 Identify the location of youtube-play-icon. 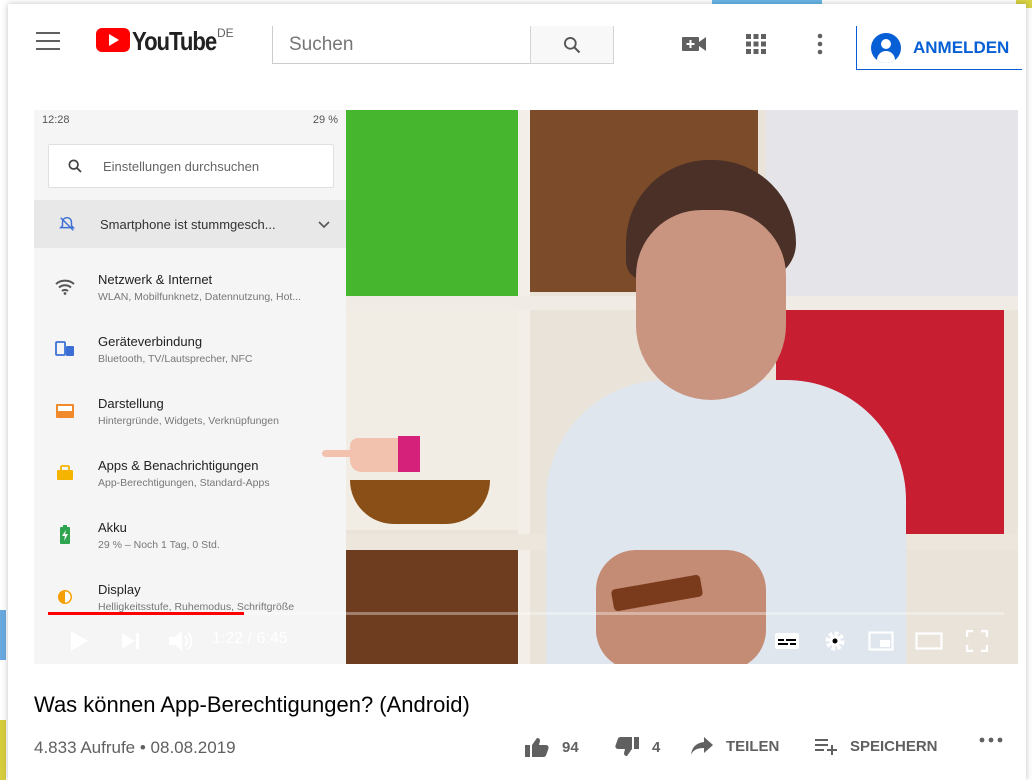
(113, 40).